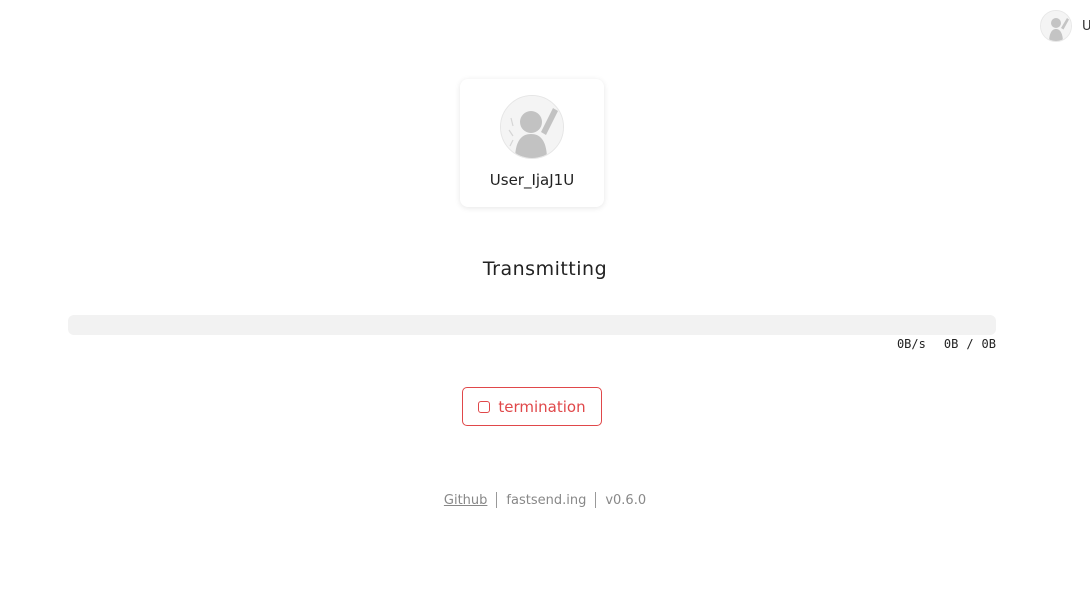 This screenshot has width=1090, height=611. I want to click on app-version: v0.6.0, so click(626, 500).